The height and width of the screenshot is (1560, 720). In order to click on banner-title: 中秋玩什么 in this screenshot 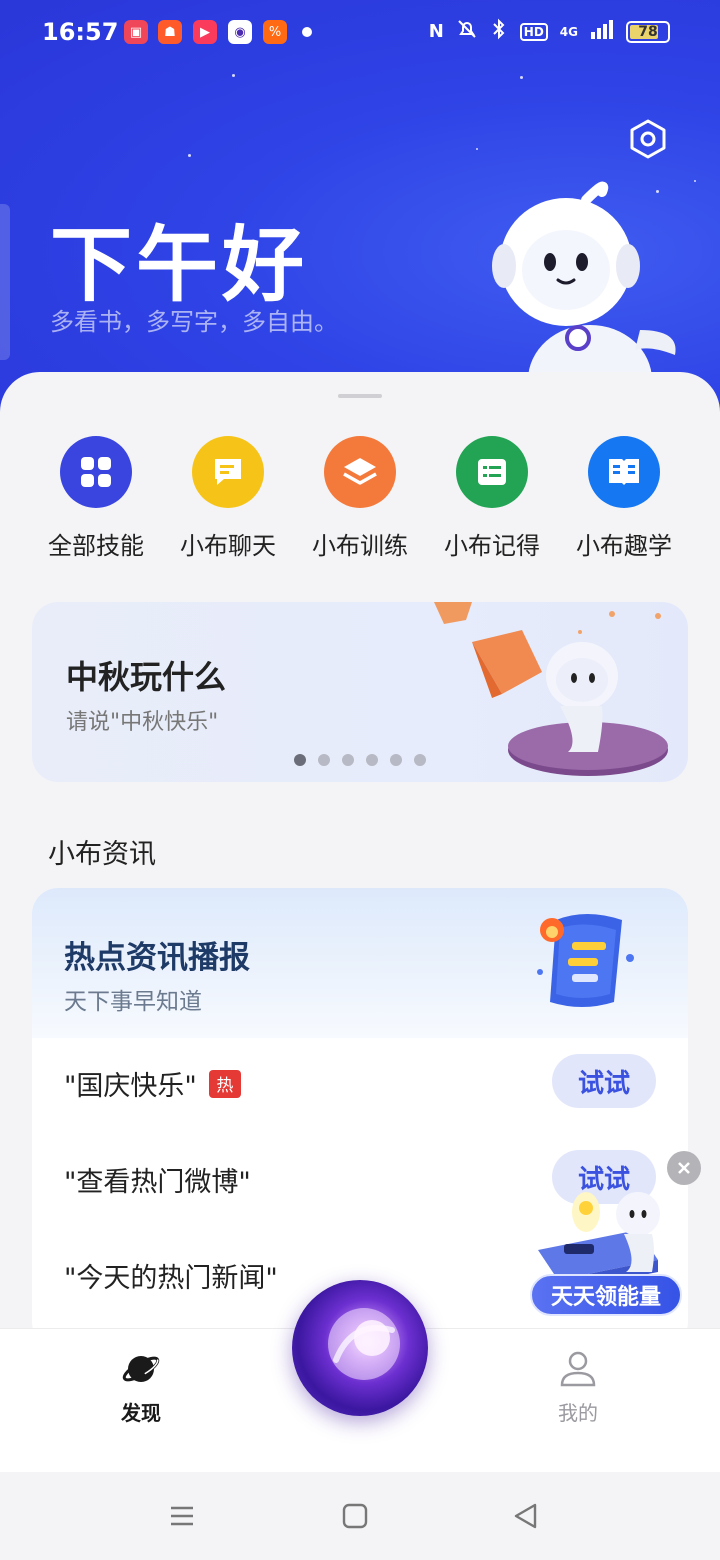, I will do `click(146, 677)`.